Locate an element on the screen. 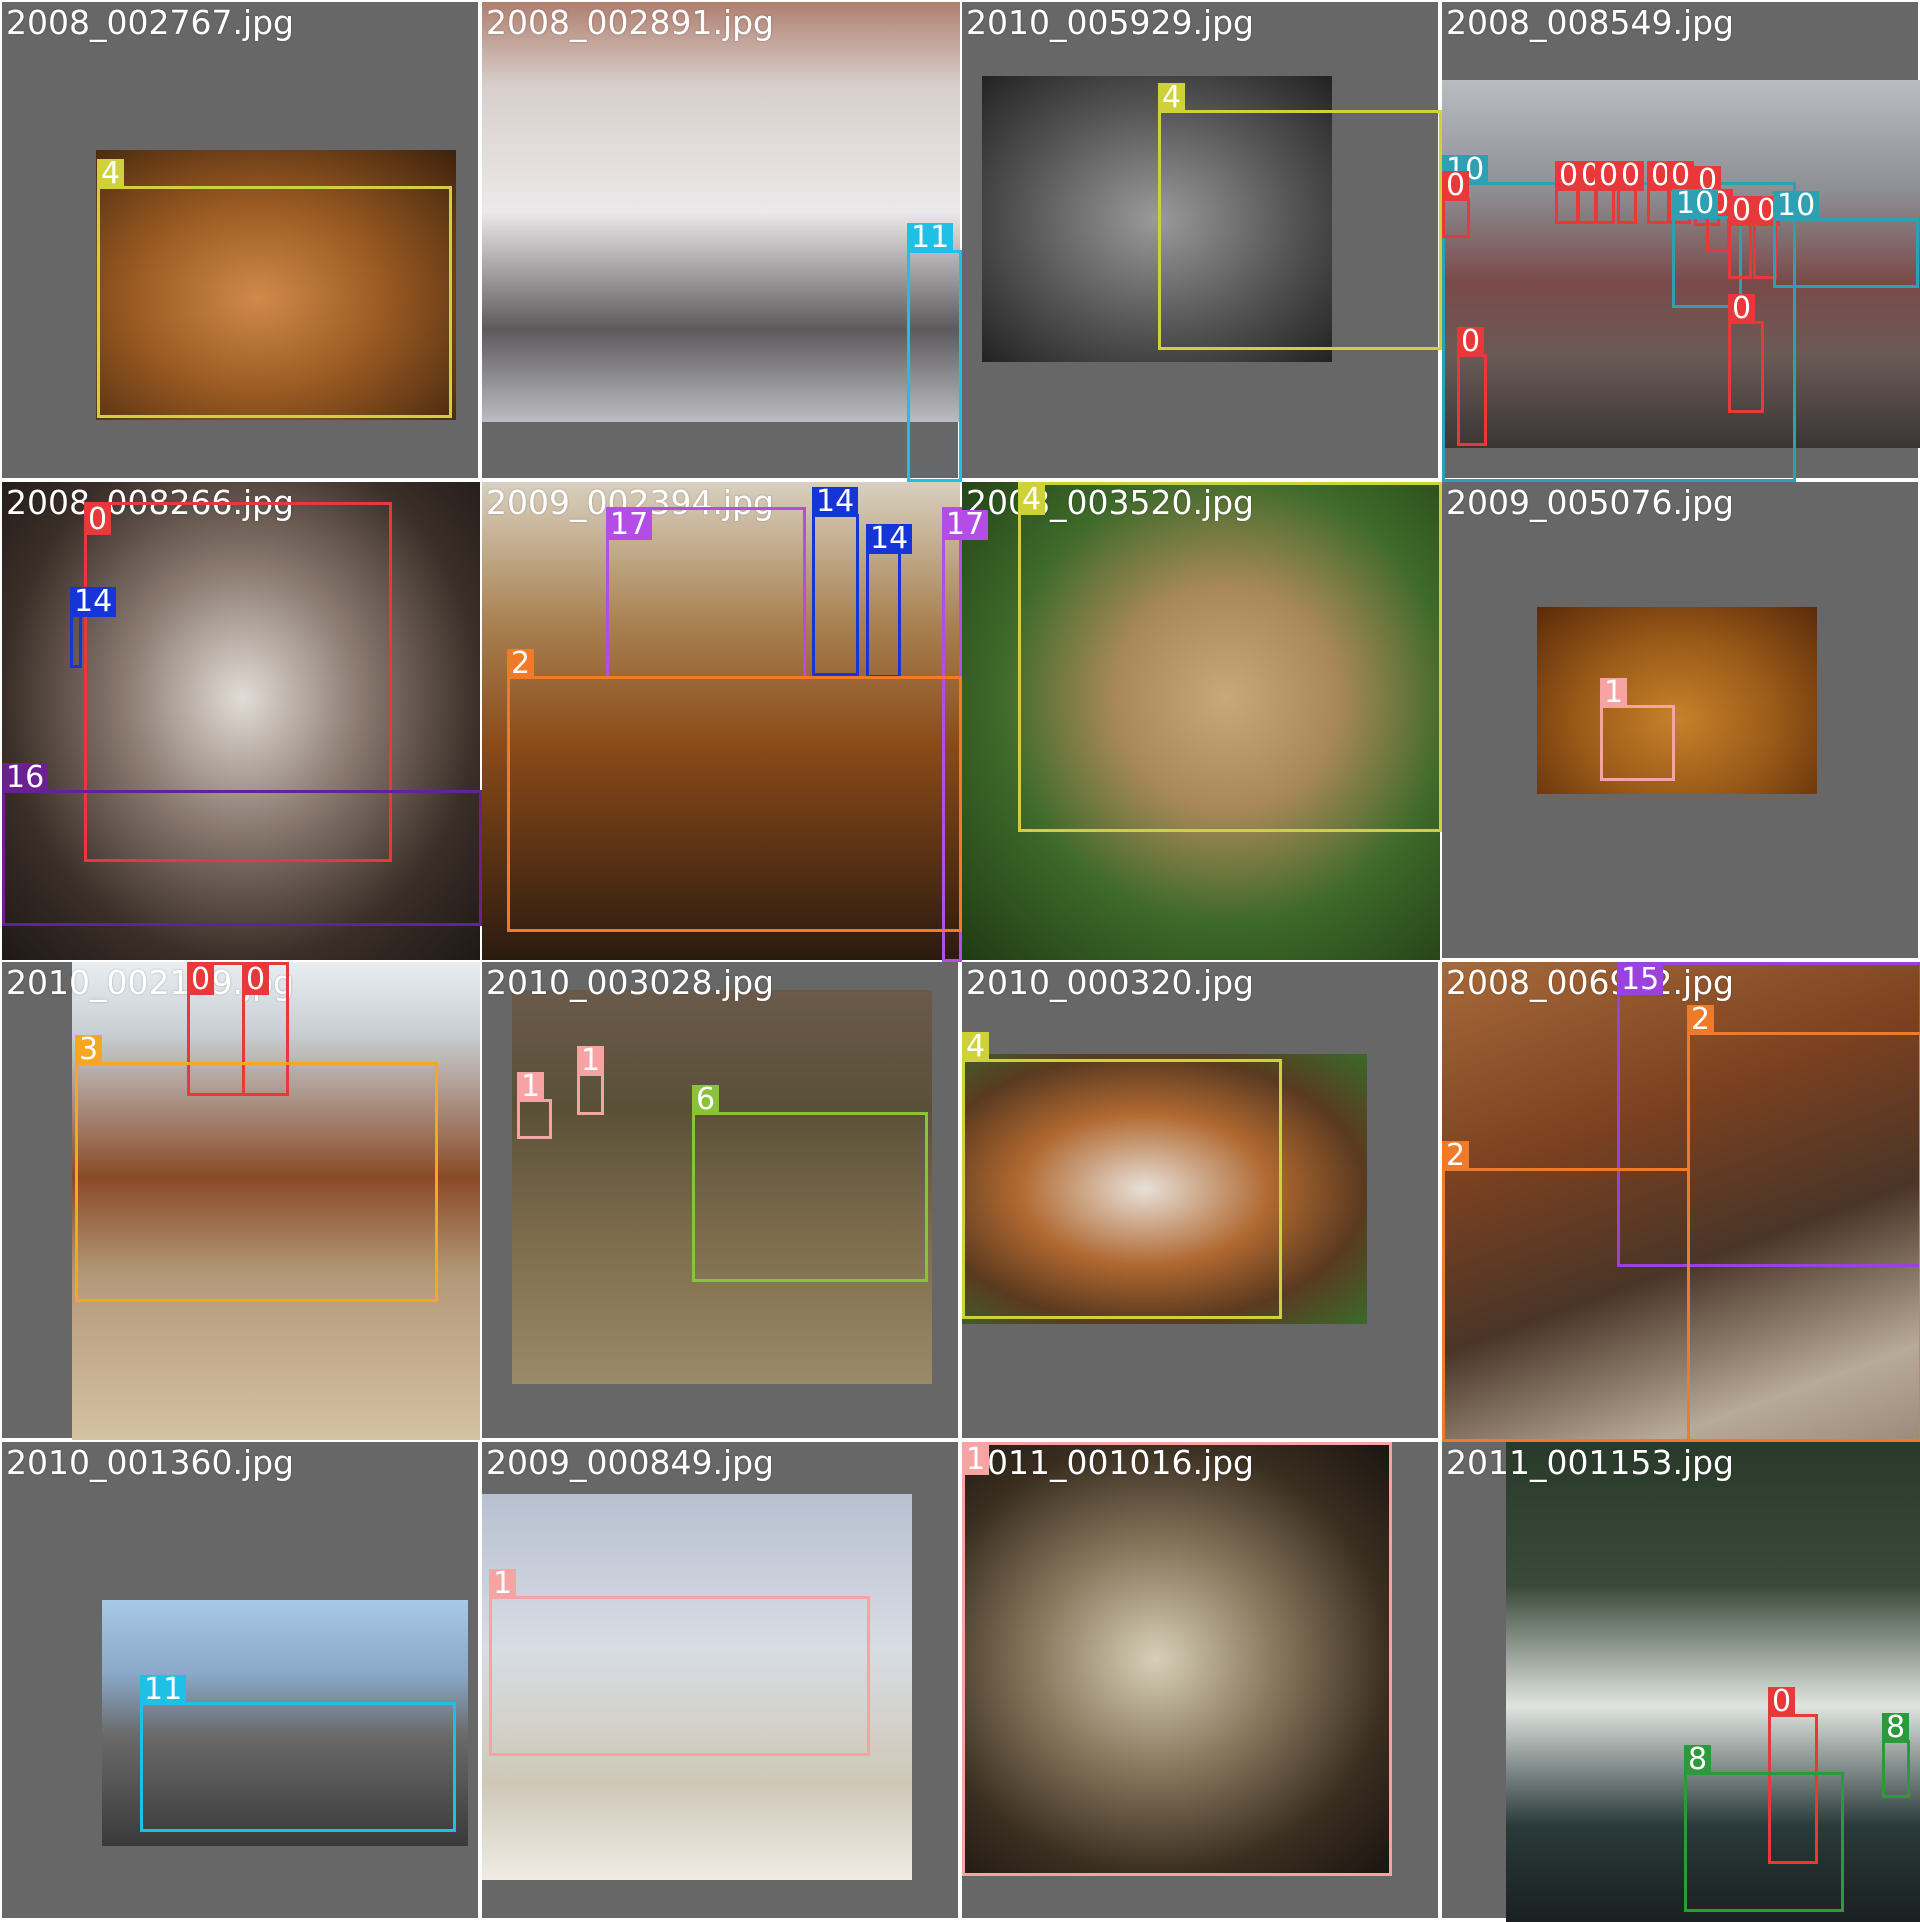  mosaic-tile-cat: 2009_002394.jpg 17 14 17 14 2 is located at coordinates (734, 721).